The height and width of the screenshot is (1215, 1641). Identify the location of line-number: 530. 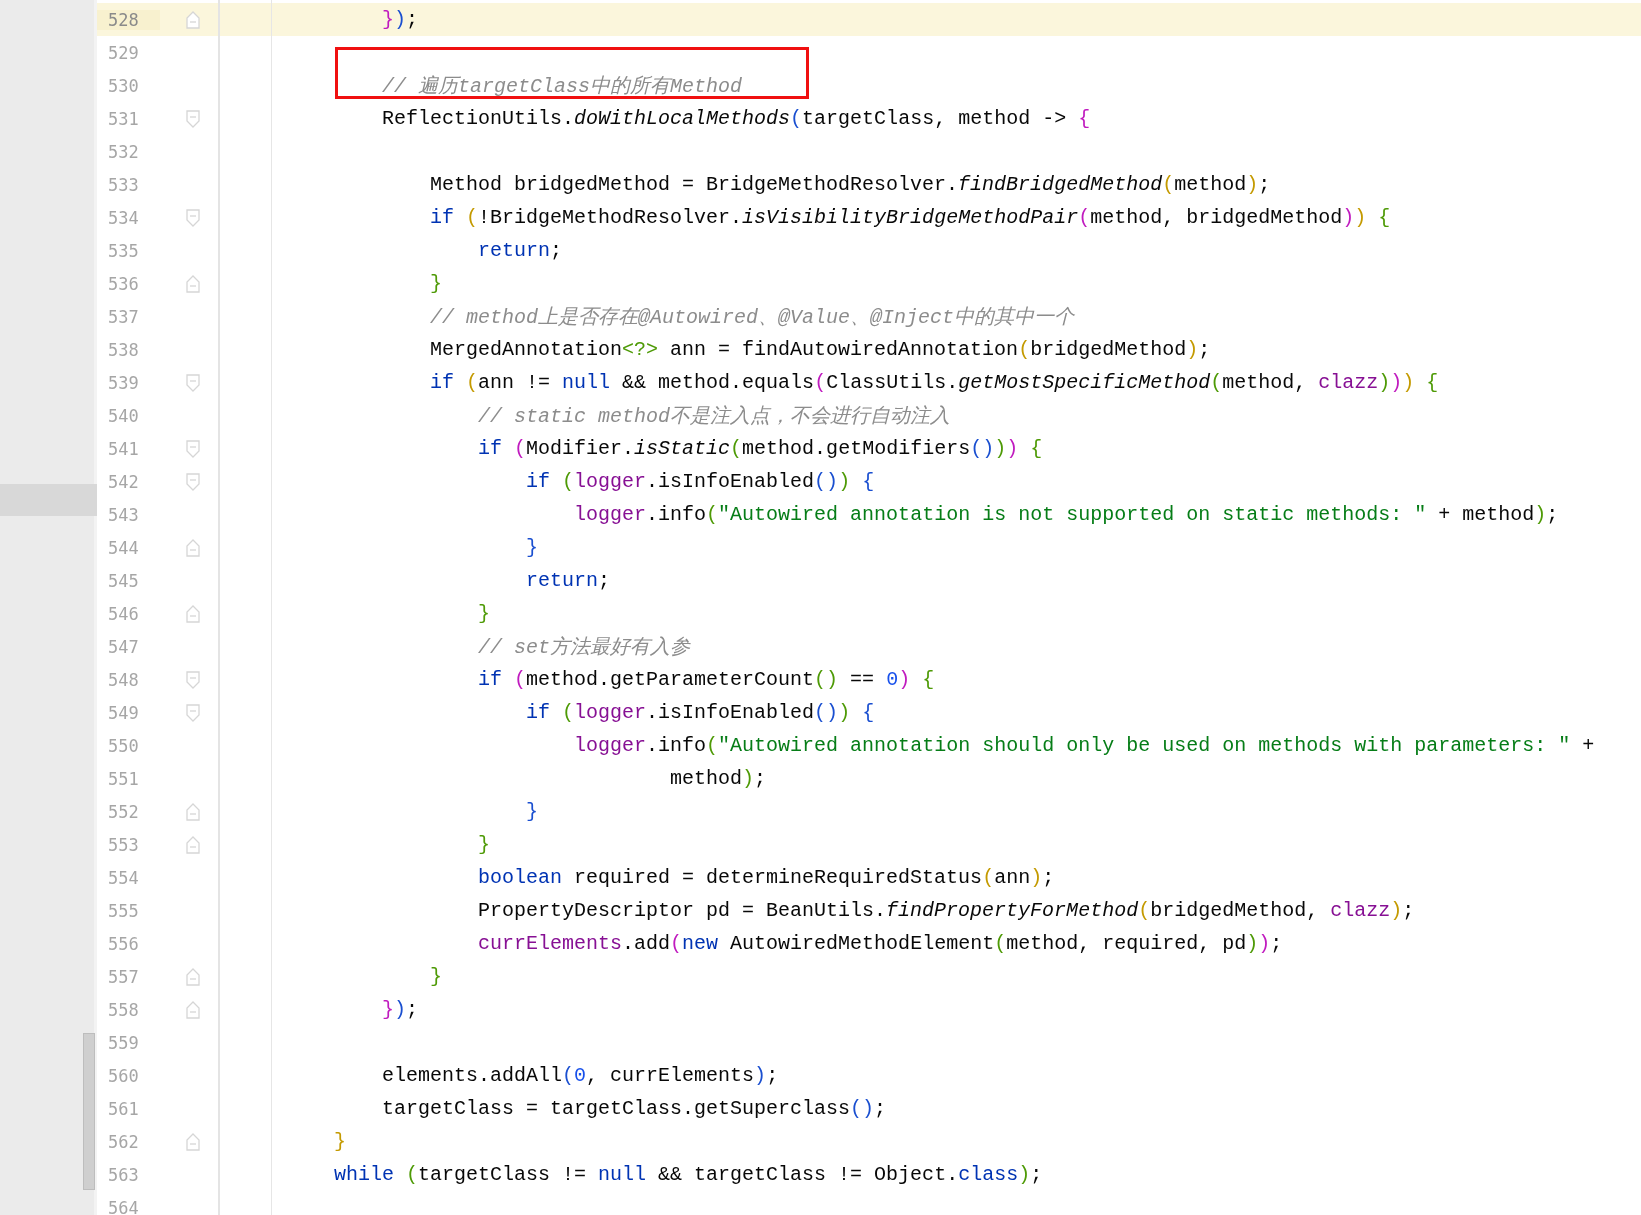
(123, 85).